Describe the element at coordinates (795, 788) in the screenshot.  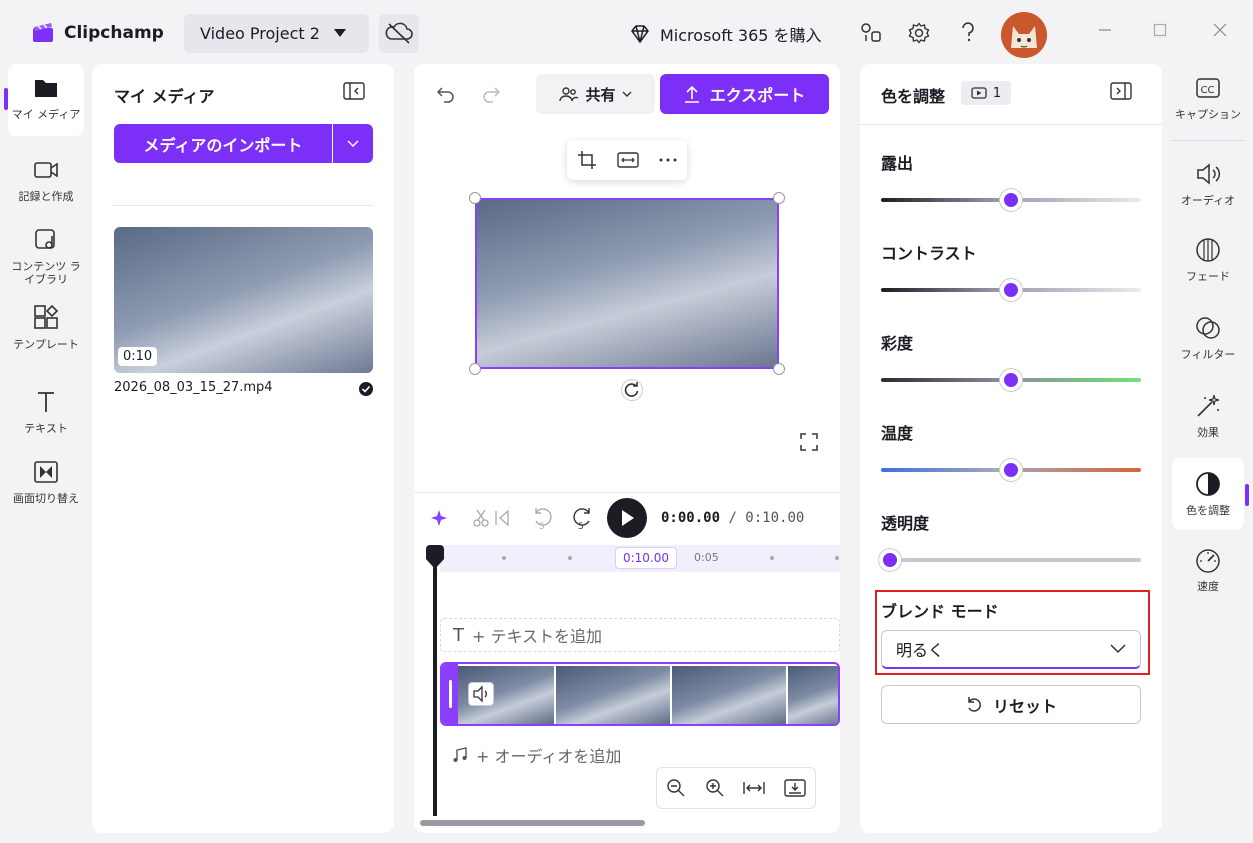
I see `collapse-timeline-icon` at that location.